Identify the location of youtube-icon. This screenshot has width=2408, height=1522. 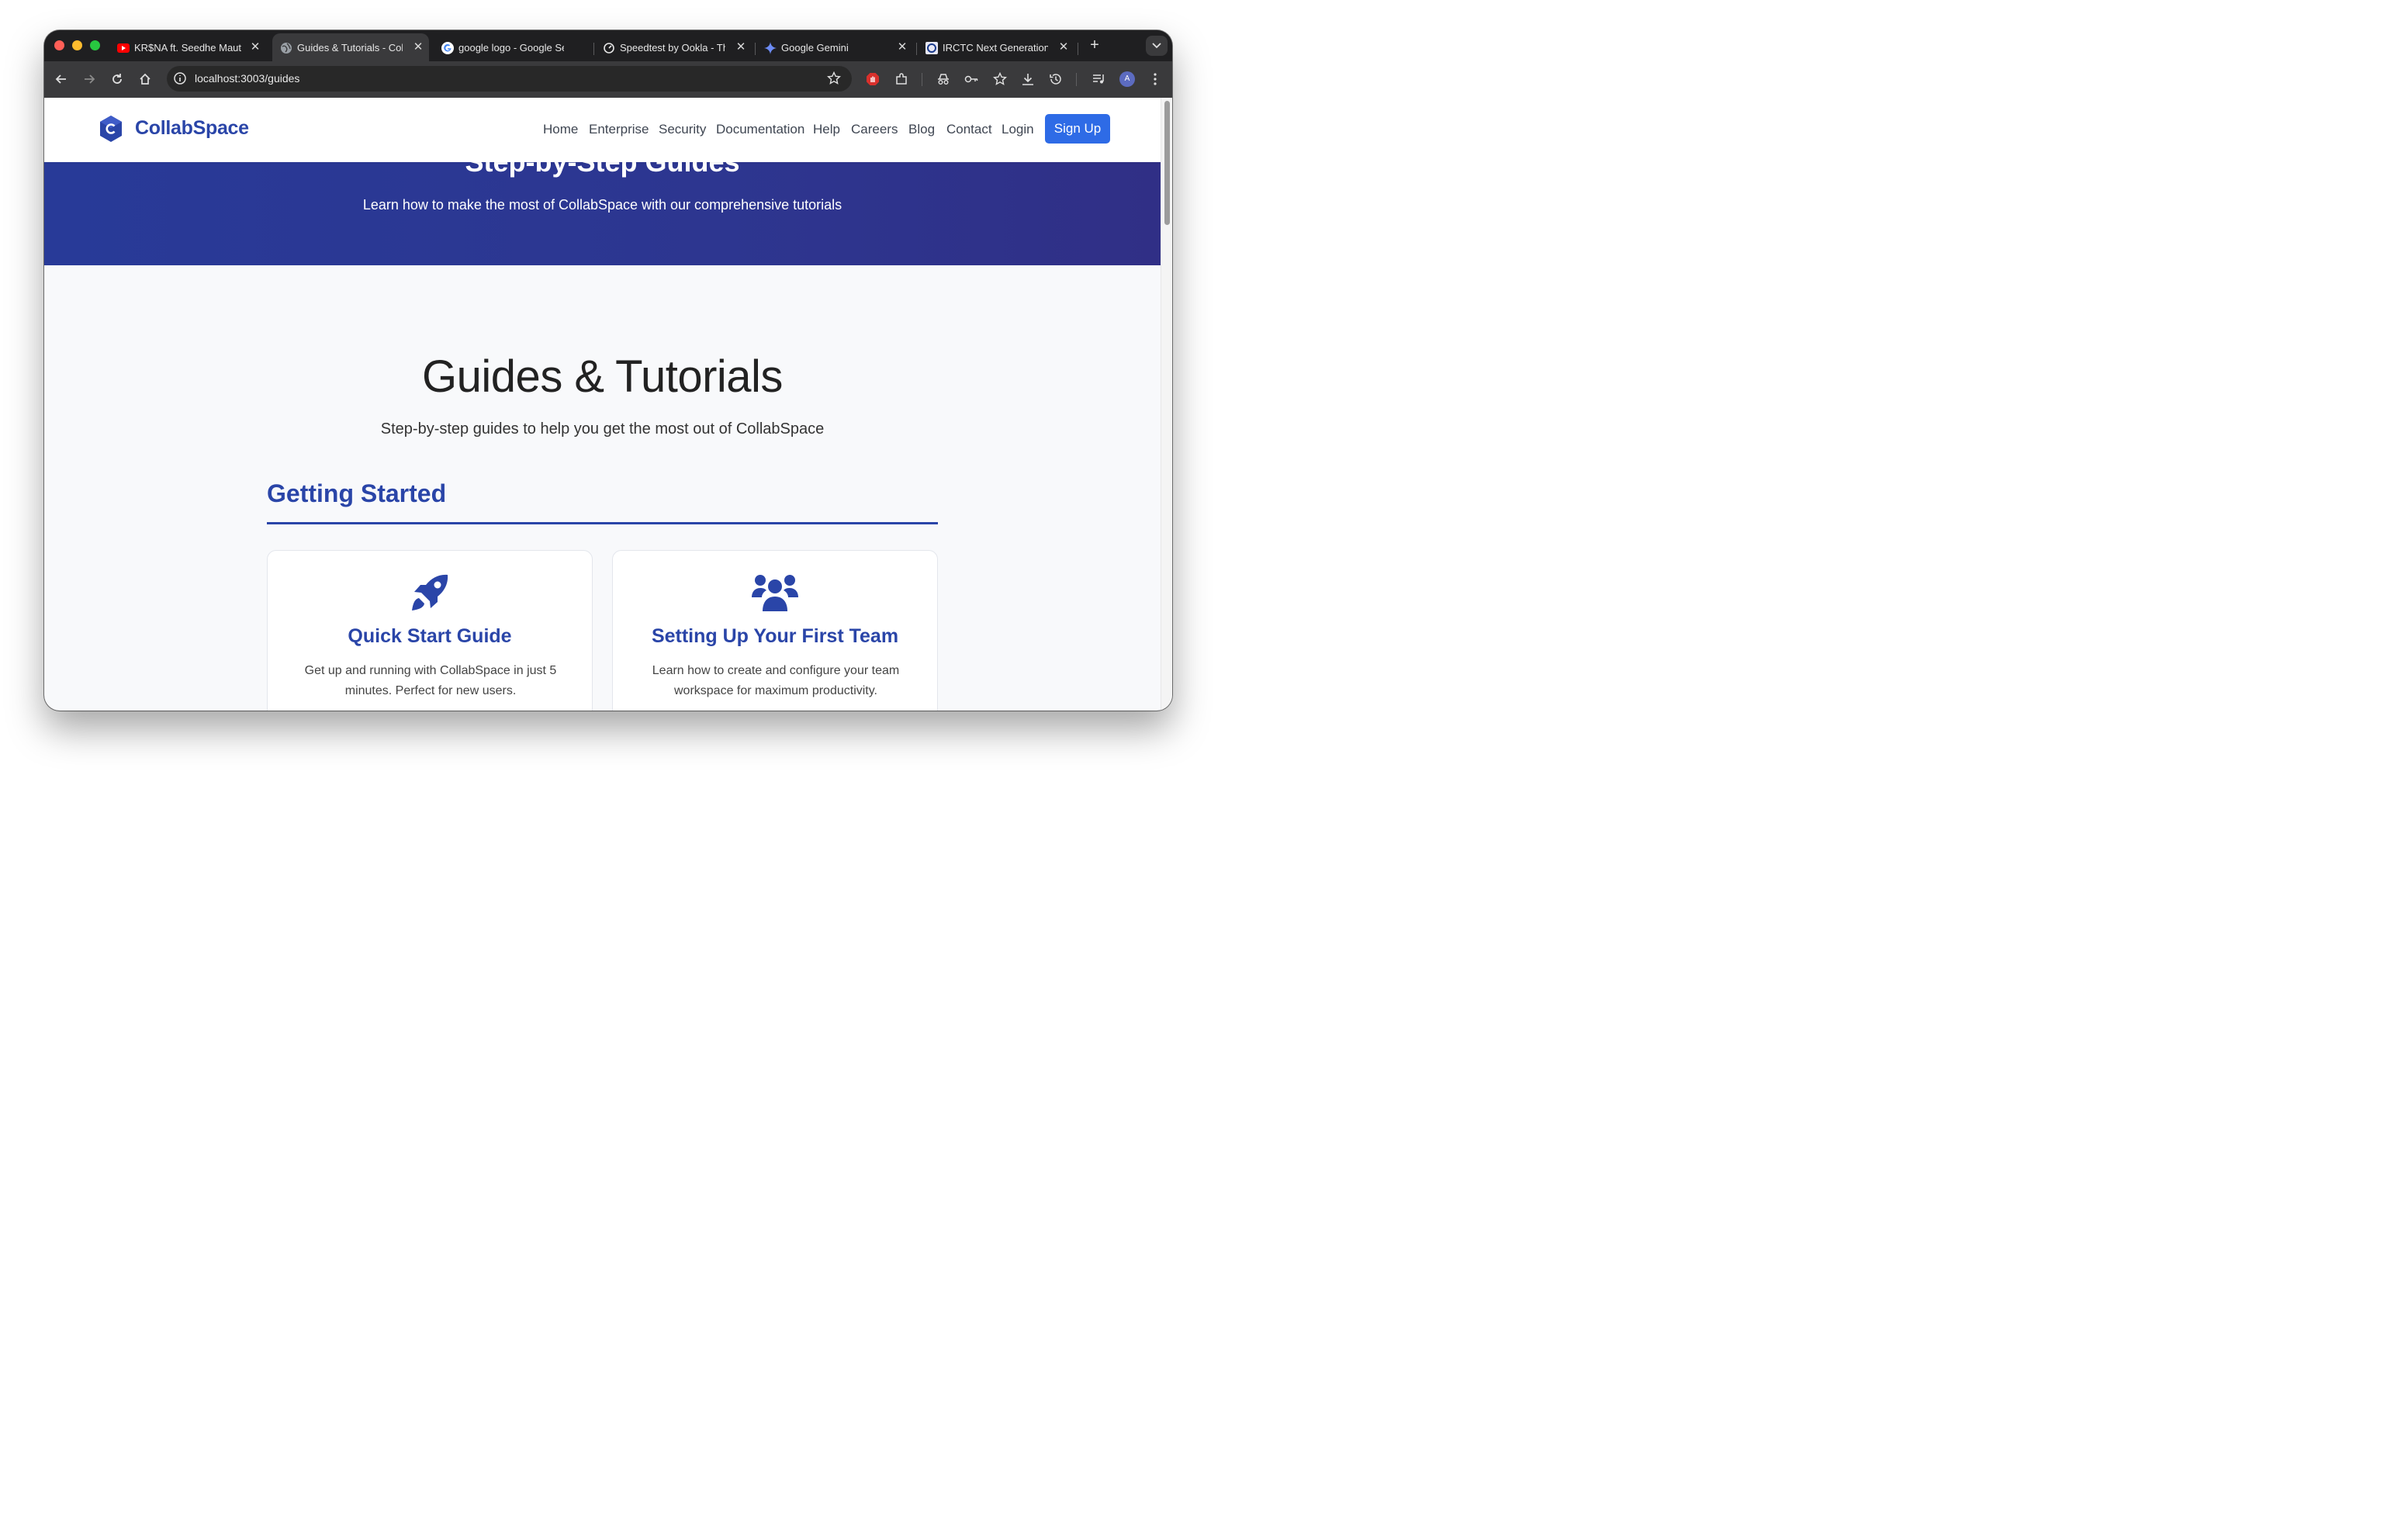
(124, 48).